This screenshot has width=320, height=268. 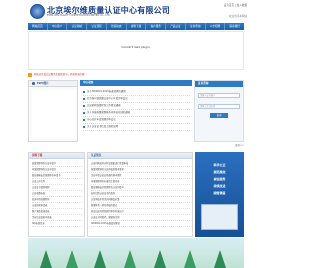 I want to click on nav-item-product: 产品认证, so click(x=176, y=26).